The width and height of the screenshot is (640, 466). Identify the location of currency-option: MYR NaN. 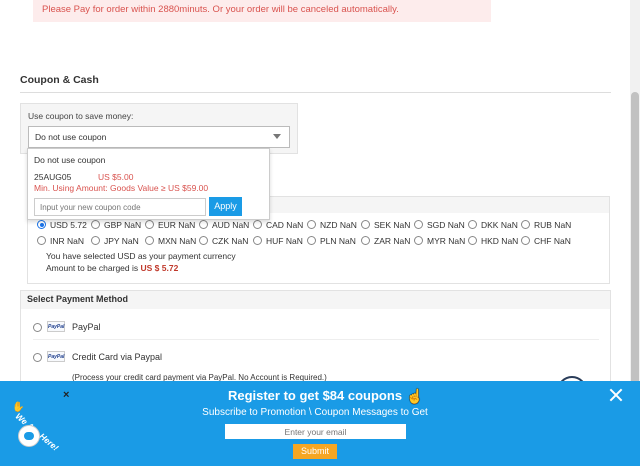
(439, 241).